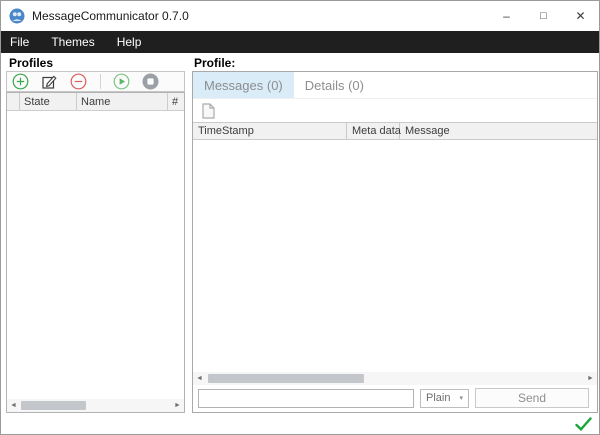 This screenshot has width=600, height=435. I want to click on window-title: MessageCommunicator 0.7.0, so click(110, 16).